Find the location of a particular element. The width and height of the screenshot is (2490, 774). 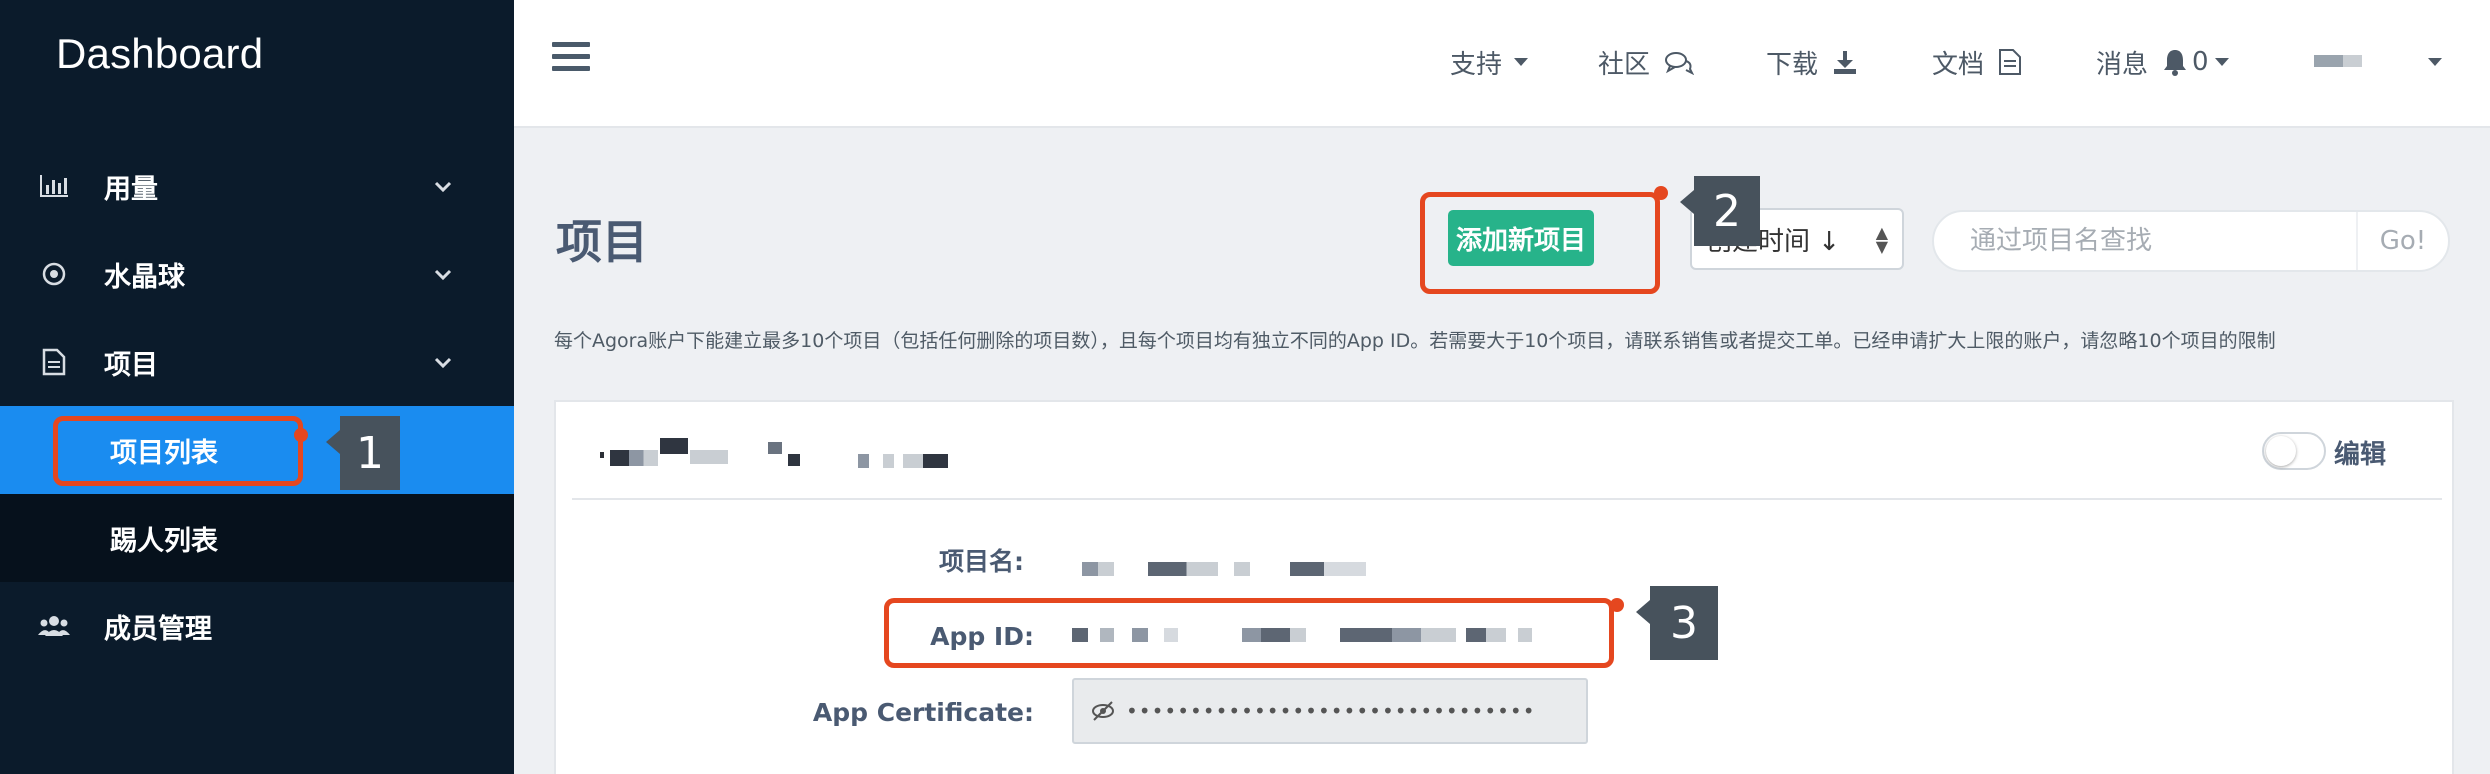

users-icon is located at coordinates (54, 626).